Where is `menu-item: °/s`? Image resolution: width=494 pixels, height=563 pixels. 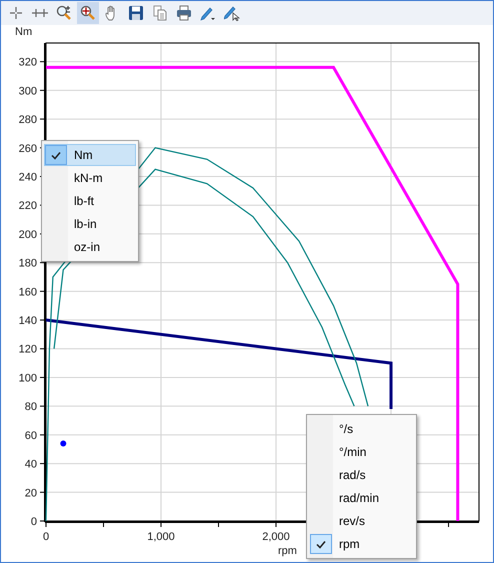 menu-item: °/s is located at coordinates (361, 429).